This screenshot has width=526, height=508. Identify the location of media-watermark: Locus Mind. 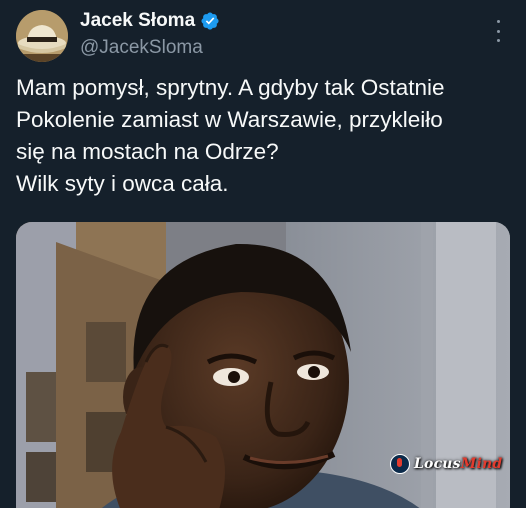
(446, 464).